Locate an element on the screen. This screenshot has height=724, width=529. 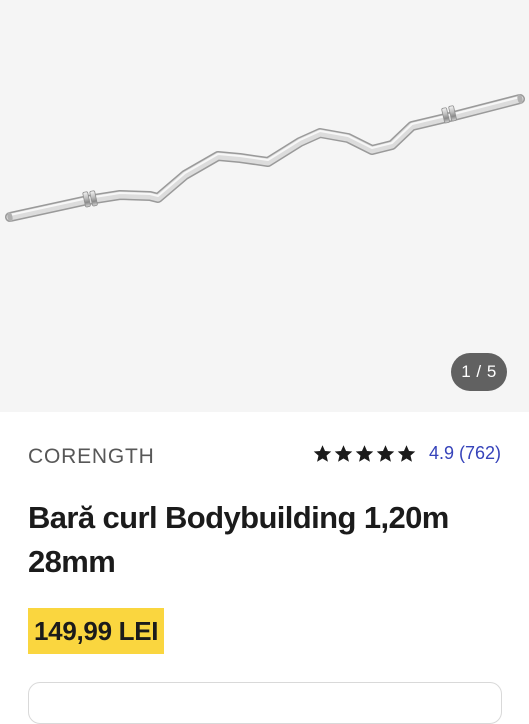
price-tag: 149,99 LEI is located at coordinates (96, 631).